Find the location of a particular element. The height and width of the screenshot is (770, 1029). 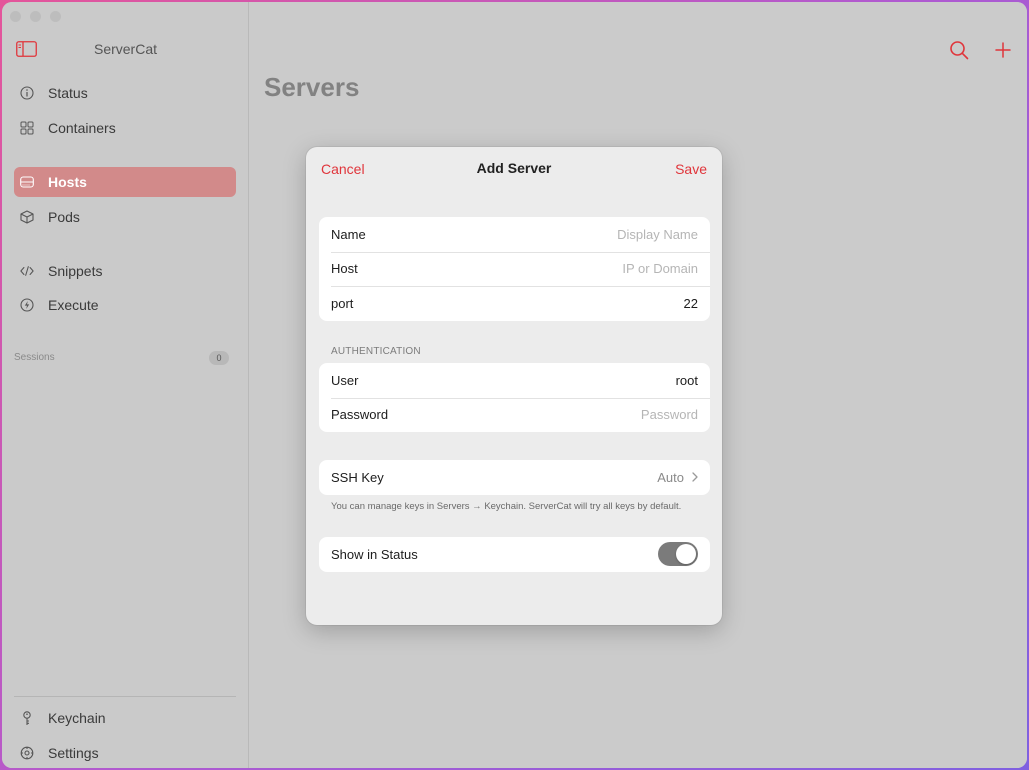

page-title: Servers is located at coordinates (312, 87).